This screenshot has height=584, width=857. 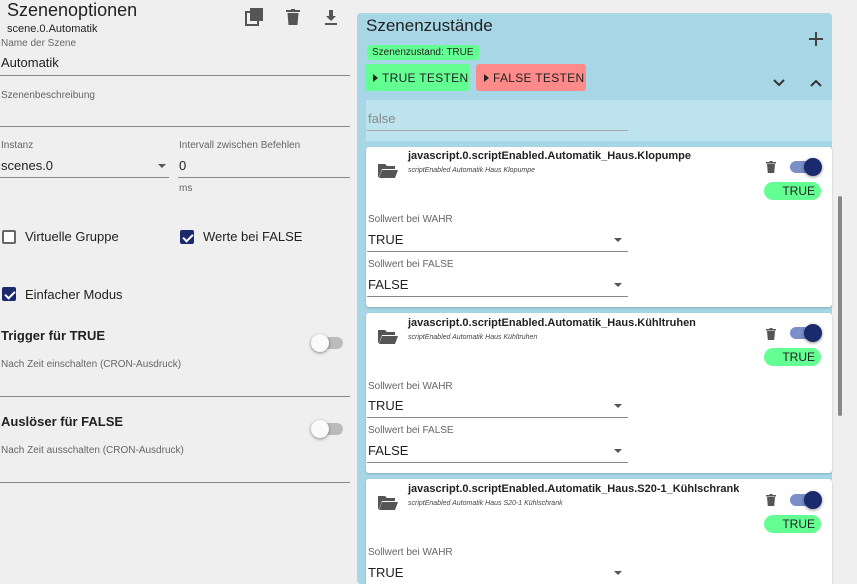 What do you see at coordinates (30, 62) in the screenshot?
I see `scene-name-input: Automatik` at bounding box center [30, 62].